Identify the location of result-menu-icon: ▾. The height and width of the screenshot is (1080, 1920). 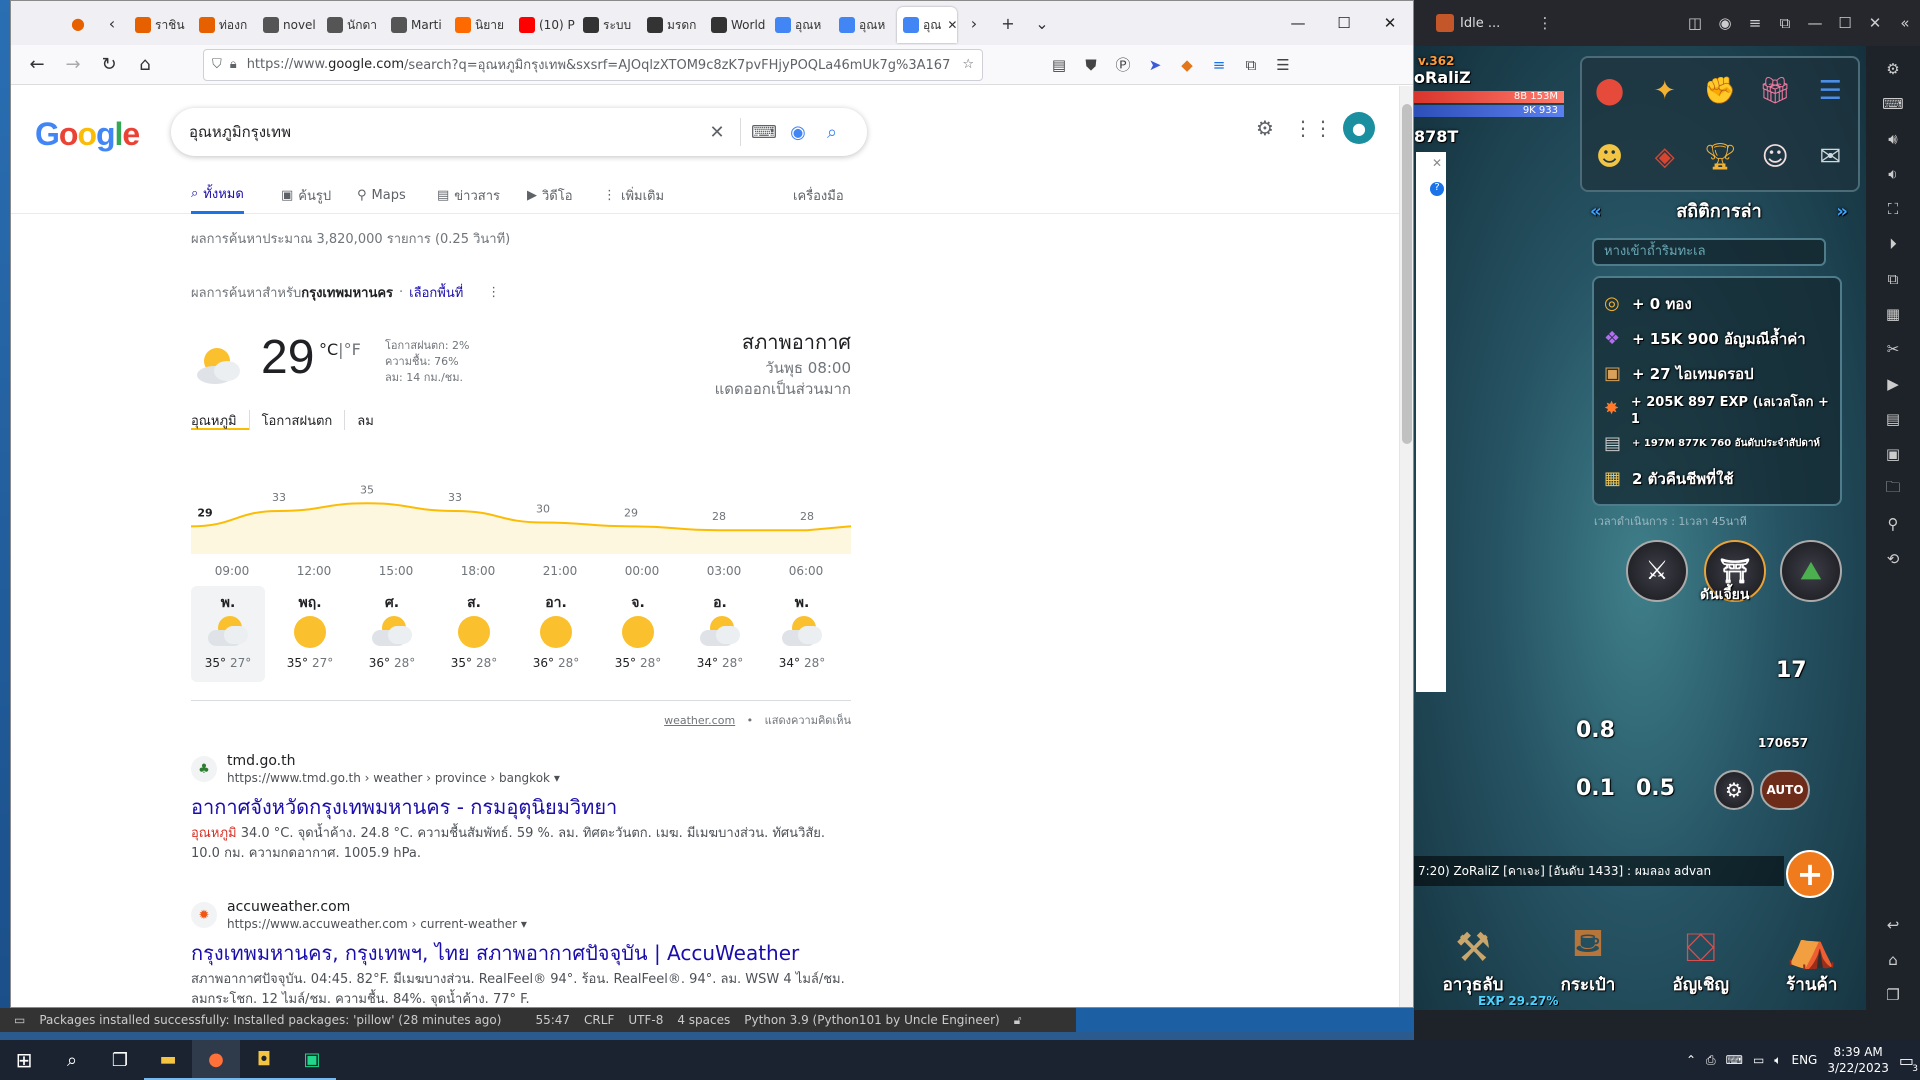
(557, 778).